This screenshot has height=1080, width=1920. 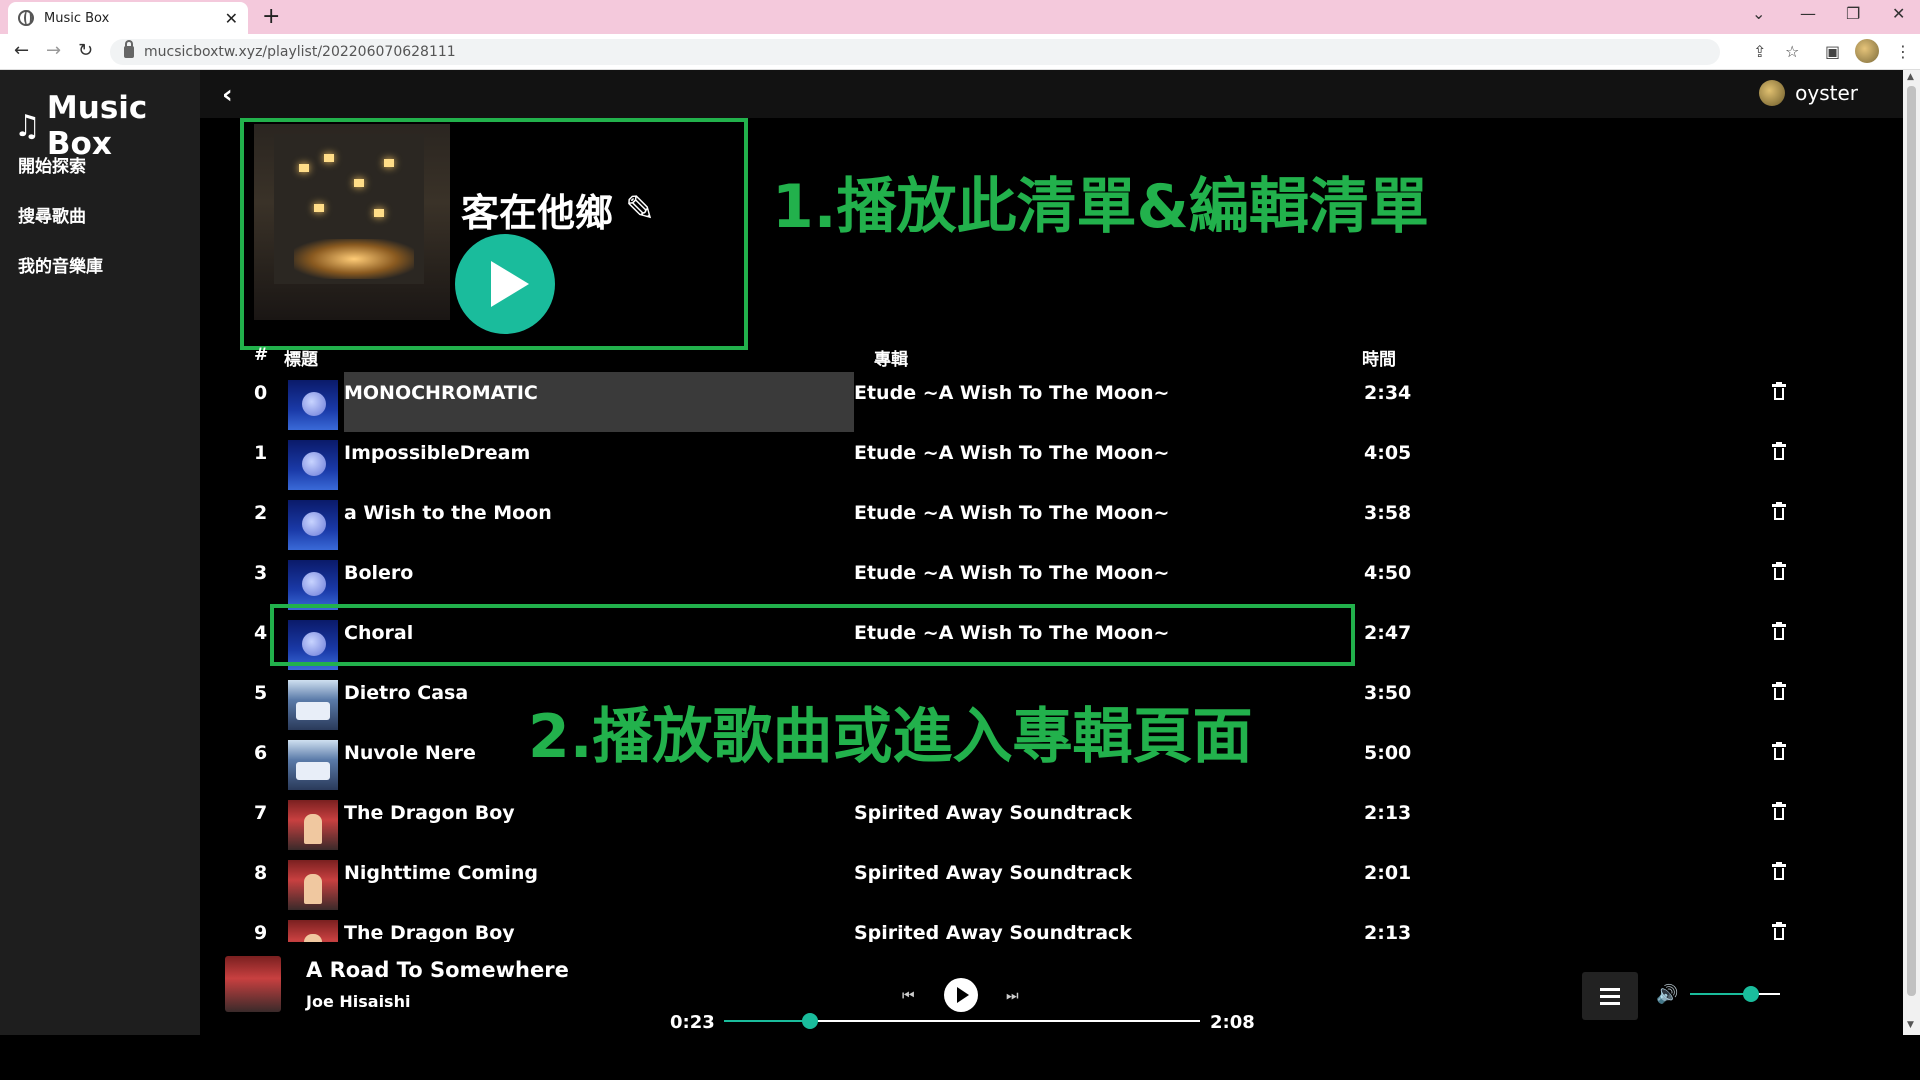 I want to click on new-tab-button: +, so click(x=271, y=16).